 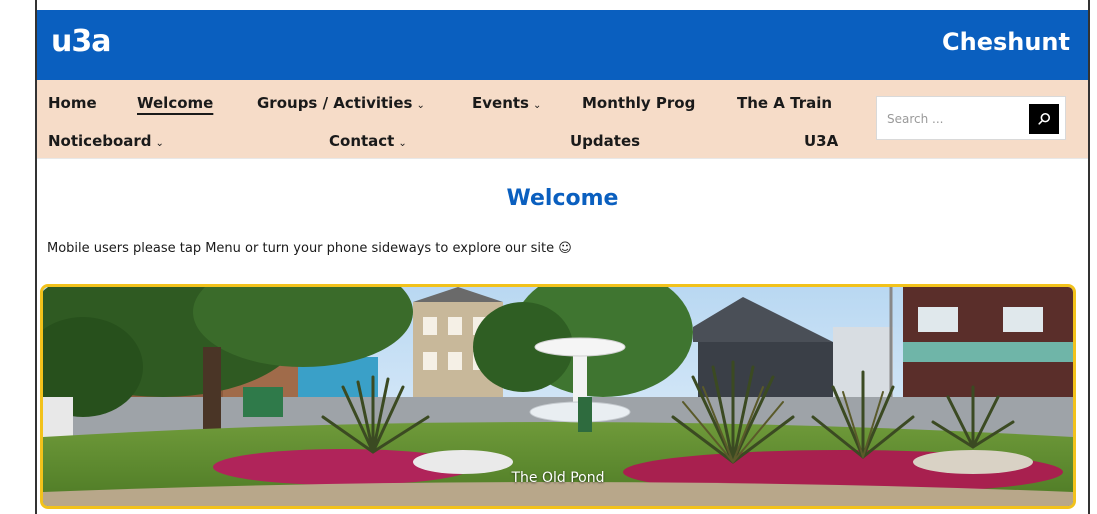 I want to click on nav-item-contact: Contact ⌄, so click(x=368, y=141).